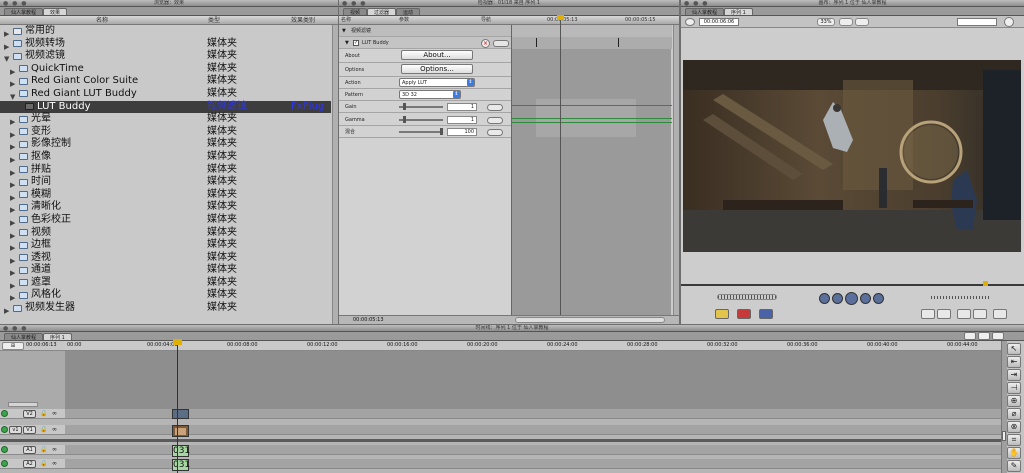  Describe the element at coordinates (852, 156) in the screenshot. I see `video-frame` at that location.